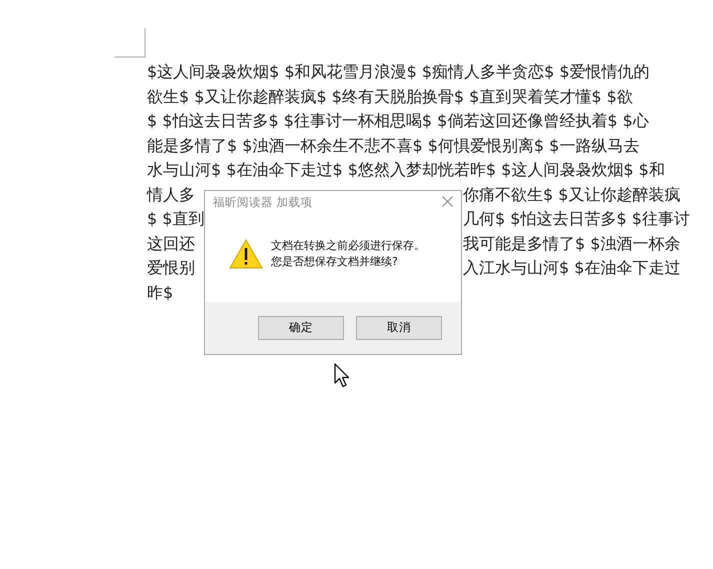 The height and width of the screenshot is (569, 713). What do you see at coordinates (390, 96) in the screenshot?
I see `document-text: 欲生$ $又让你趁醉装疯$ $终有天脱胎换骨$ $直到哭着笑才懂$ $欲` at bounding box center [390, 96].